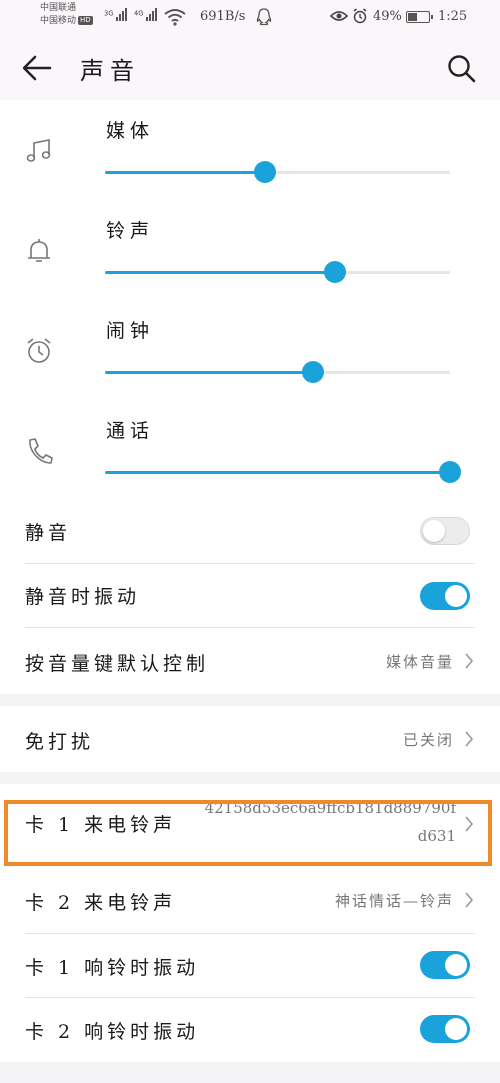 The image size is (500, 1083). What do you see at coordinates (394, 901) in the screenshot?
I see `sim2-ringtone-value: 神话情话—铃声` at bounding box center [394, 901].